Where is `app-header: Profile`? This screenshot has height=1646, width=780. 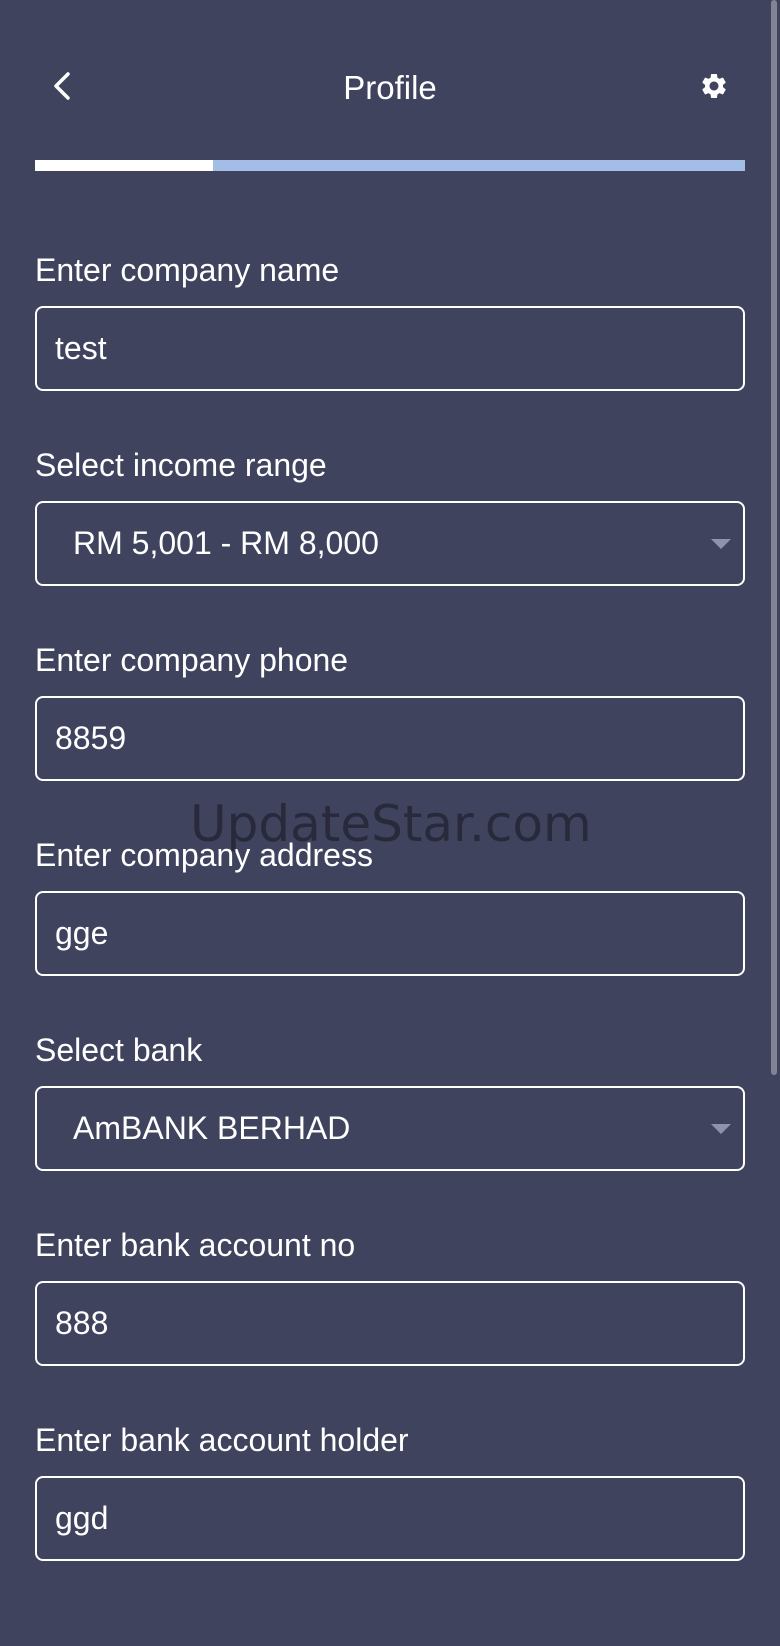
app-header: Profile is located at coordinates (390, 75).